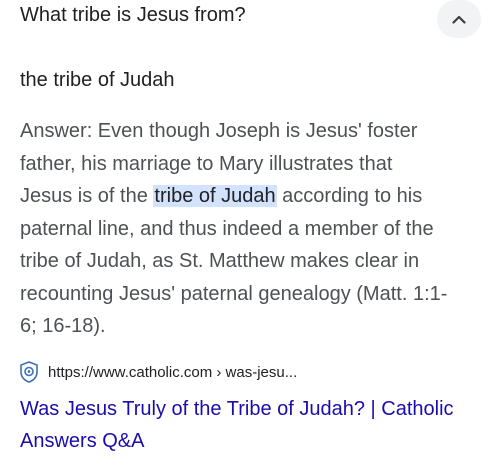 The height and width of the screenshot is (466, 500). What do you see at coordinates (29, 372) in the screenshot?
I see `catholic-answers-favicon-icon` at bounding box center [29, 372].